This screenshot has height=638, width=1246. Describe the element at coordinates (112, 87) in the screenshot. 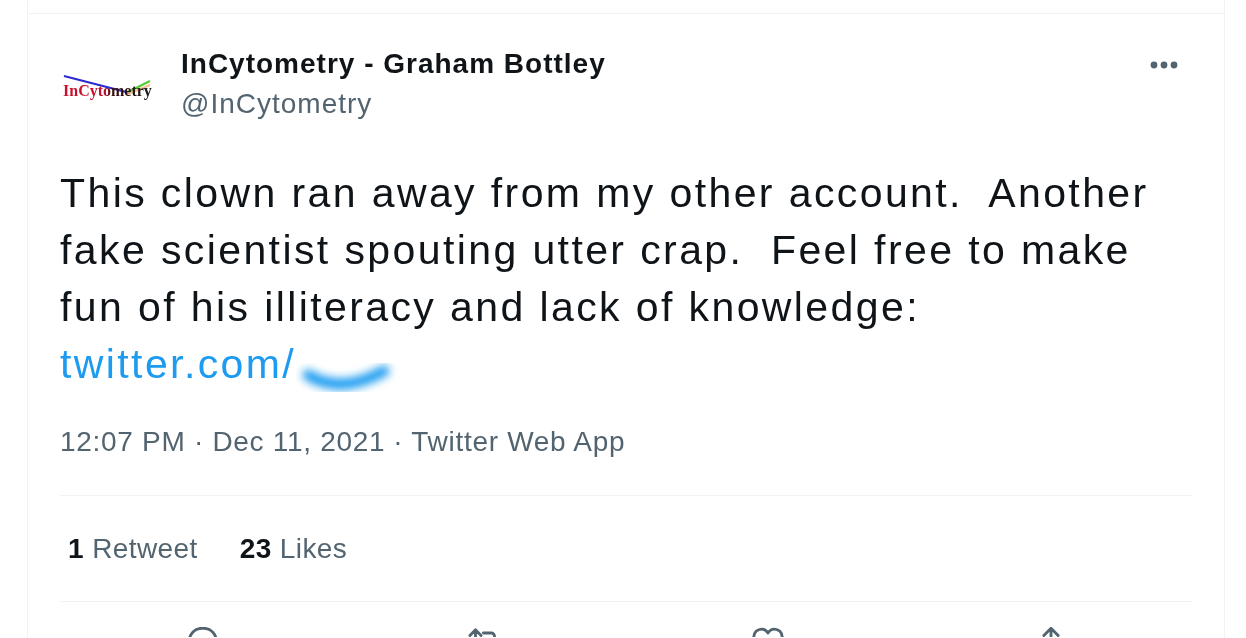

I see `avatar-logo: InCytometry` at that location.